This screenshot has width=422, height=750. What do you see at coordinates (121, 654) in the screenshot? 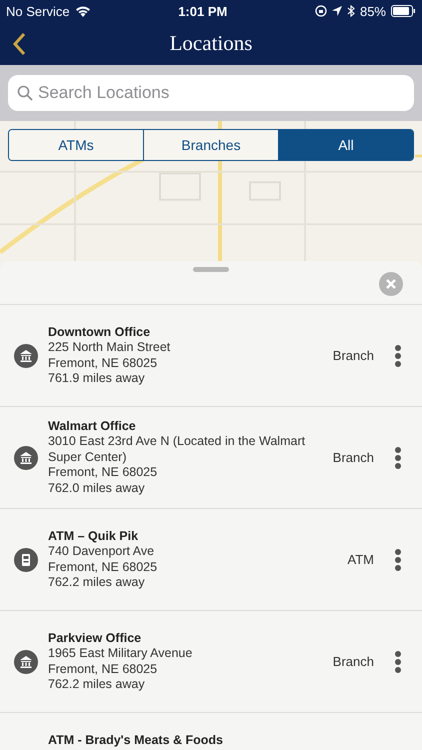
I see `address-text: 1965 East Military Avenue` at bounding box center [121, 654].